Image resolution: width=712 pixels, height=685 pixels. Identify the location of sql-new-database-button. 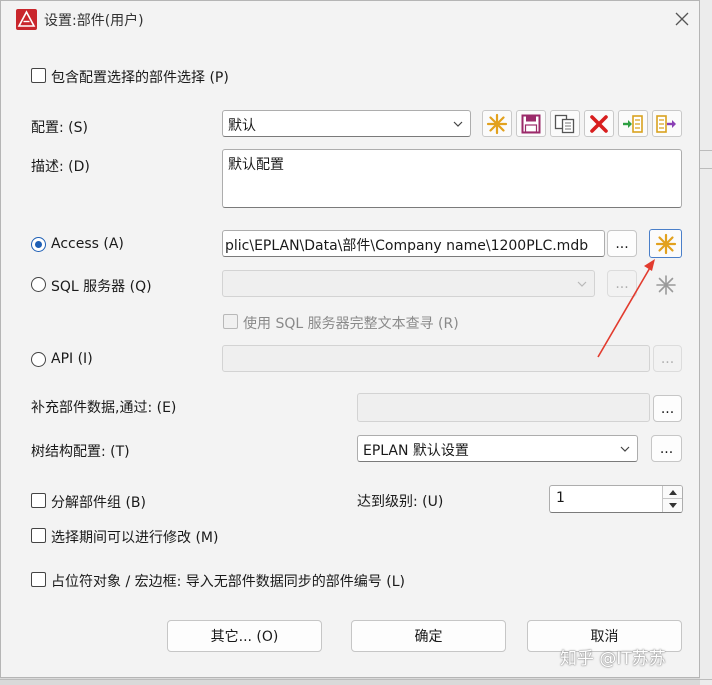
(666, 284).